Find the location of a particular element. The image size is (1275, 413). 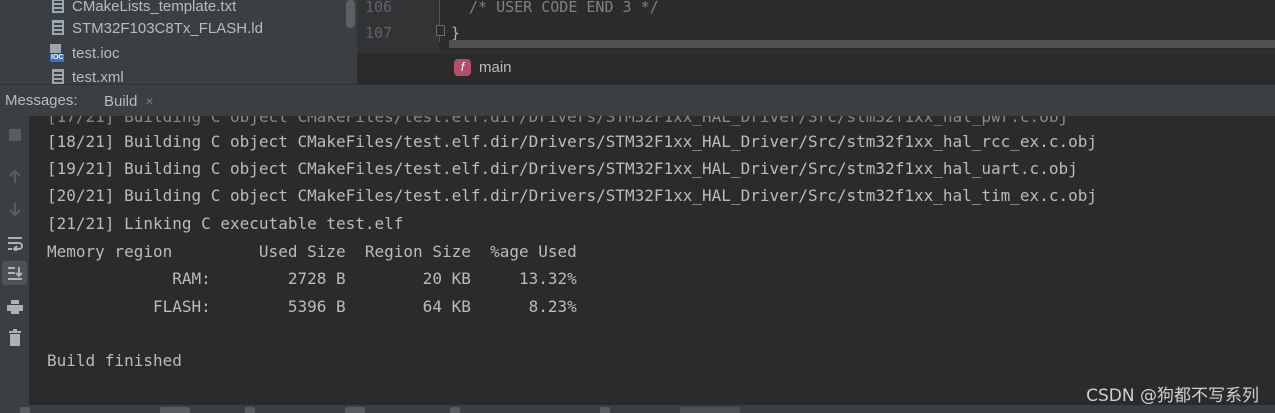

ioc-file-icon: IOC is located at coordinates (58, 53).